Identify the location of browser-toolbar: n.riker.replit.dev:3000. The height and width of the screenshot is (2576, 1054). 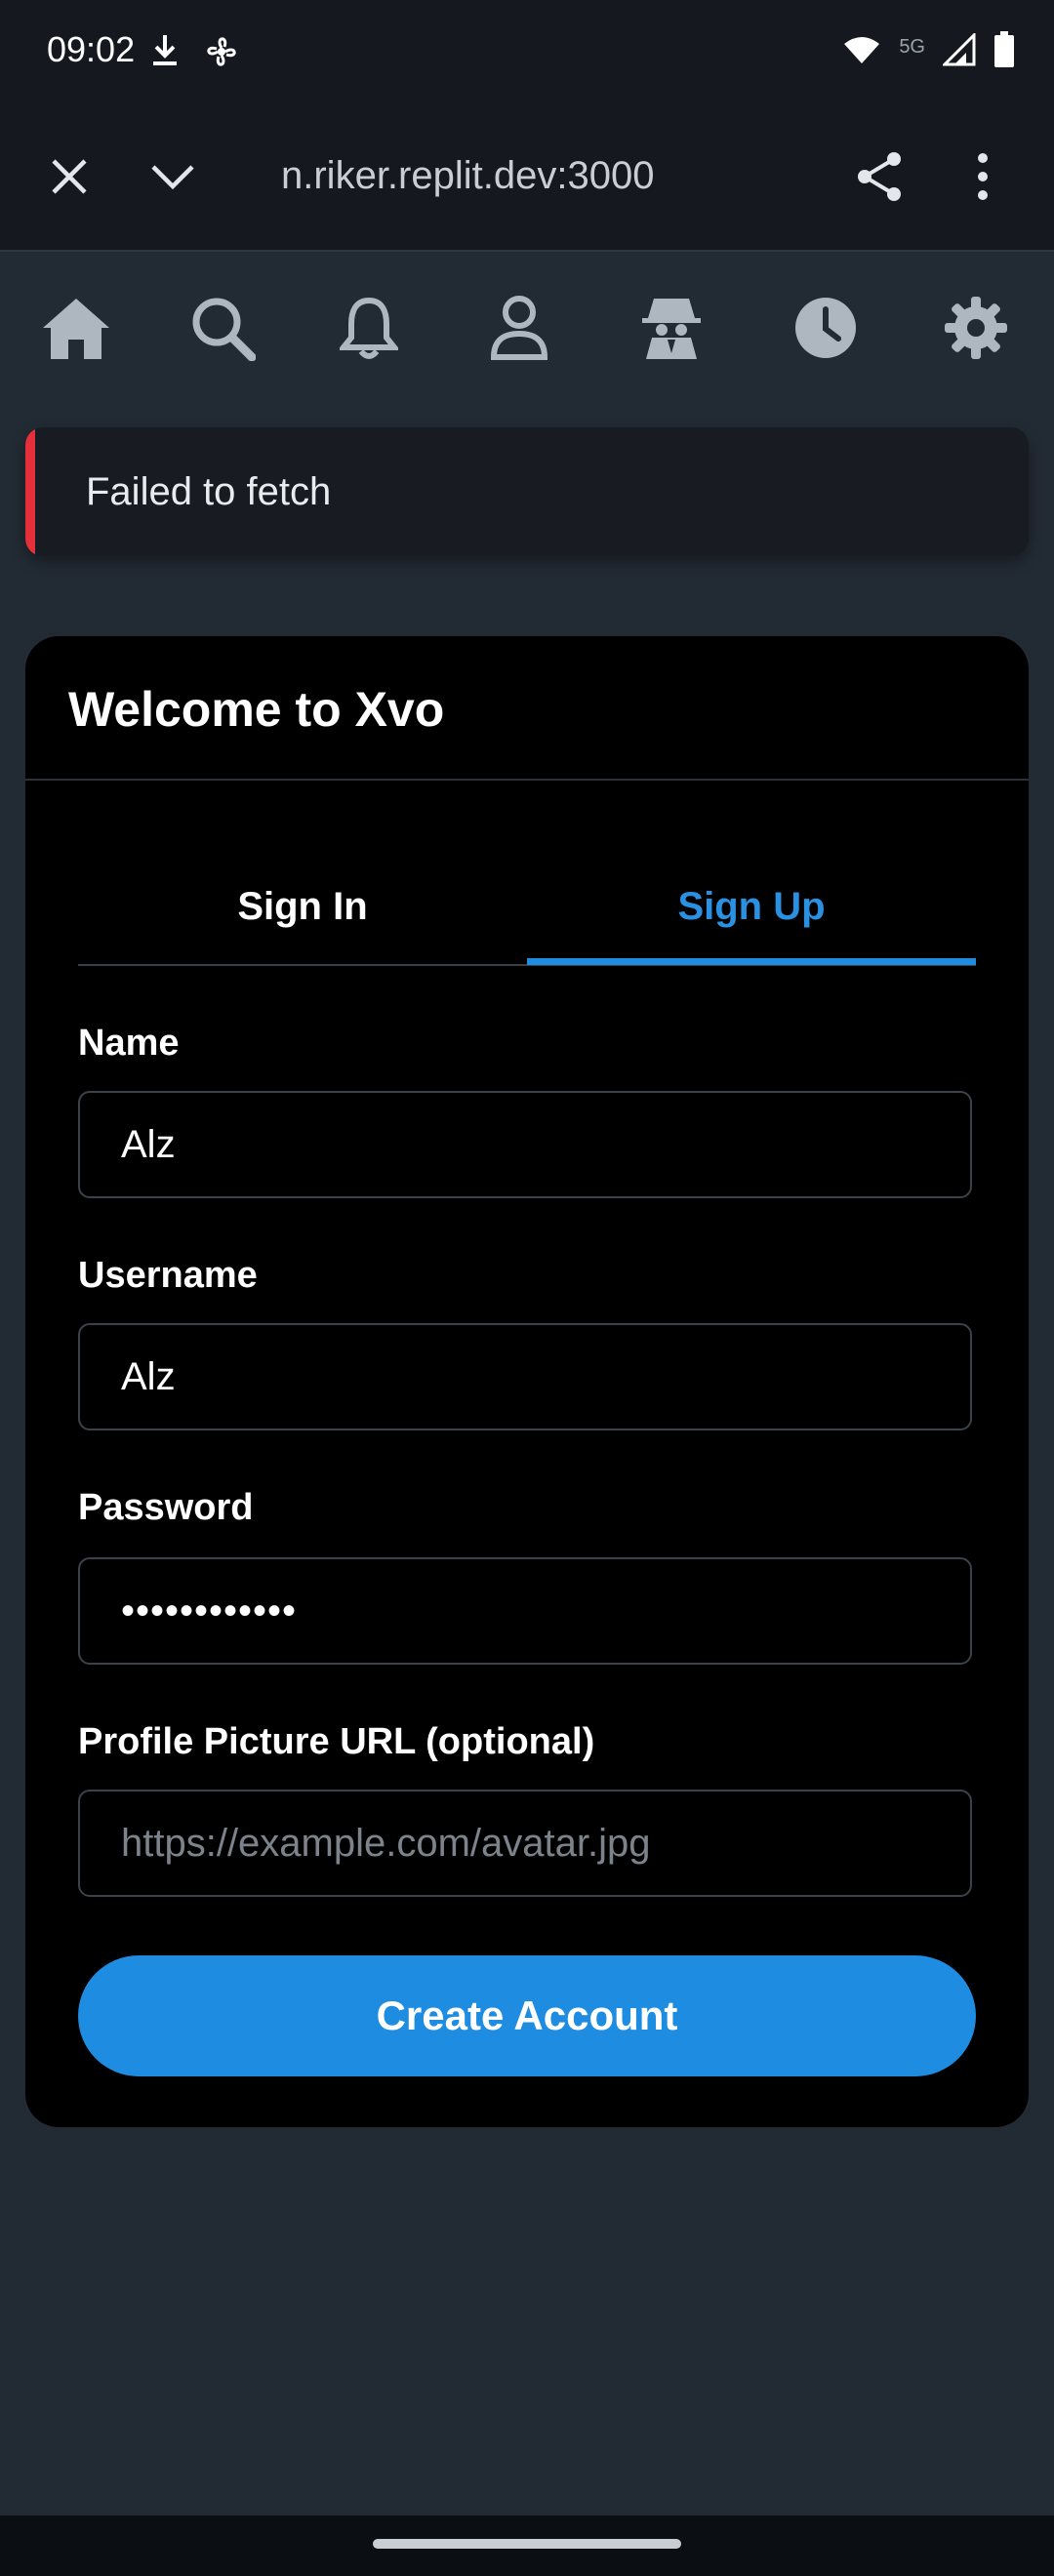
(527, 179).